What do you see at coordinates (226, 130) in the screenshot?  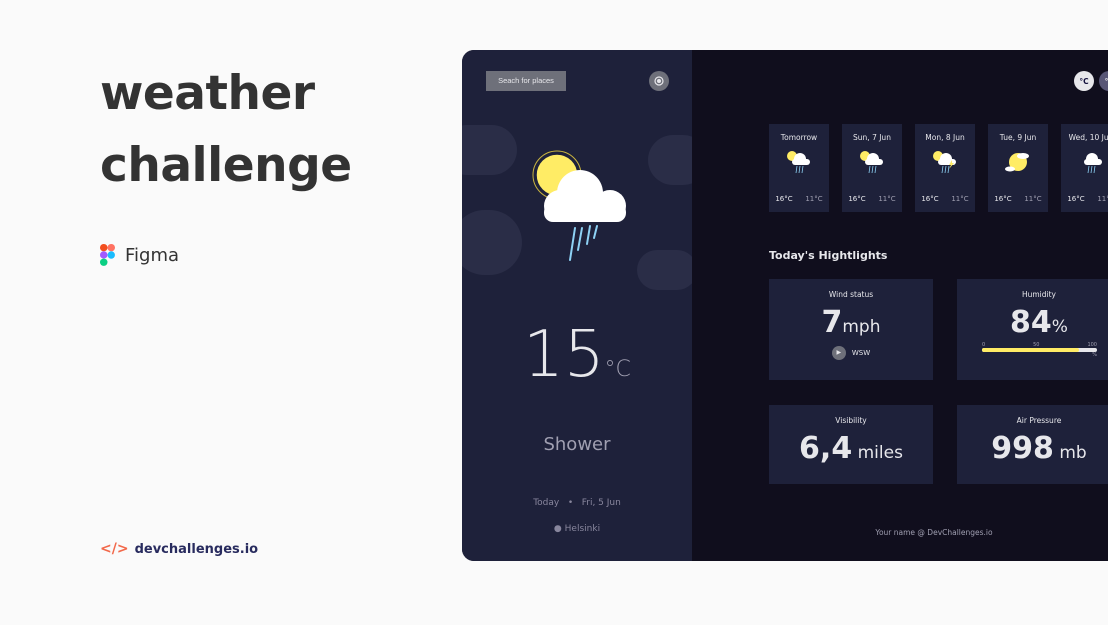 I see `page-title: weather challenge` at bounding box center [226, 130].